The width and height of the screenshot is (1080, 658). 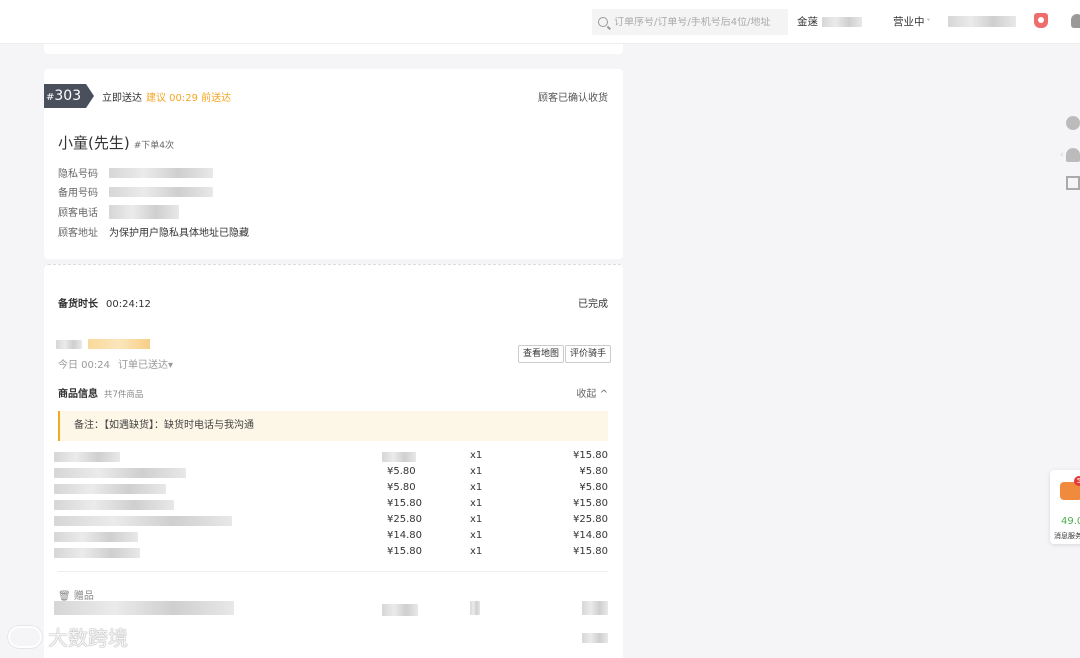 What do you see at coordinates (1073, 123) in the screenshot?
I see `help-icon` at bounding box center [1073, 123].